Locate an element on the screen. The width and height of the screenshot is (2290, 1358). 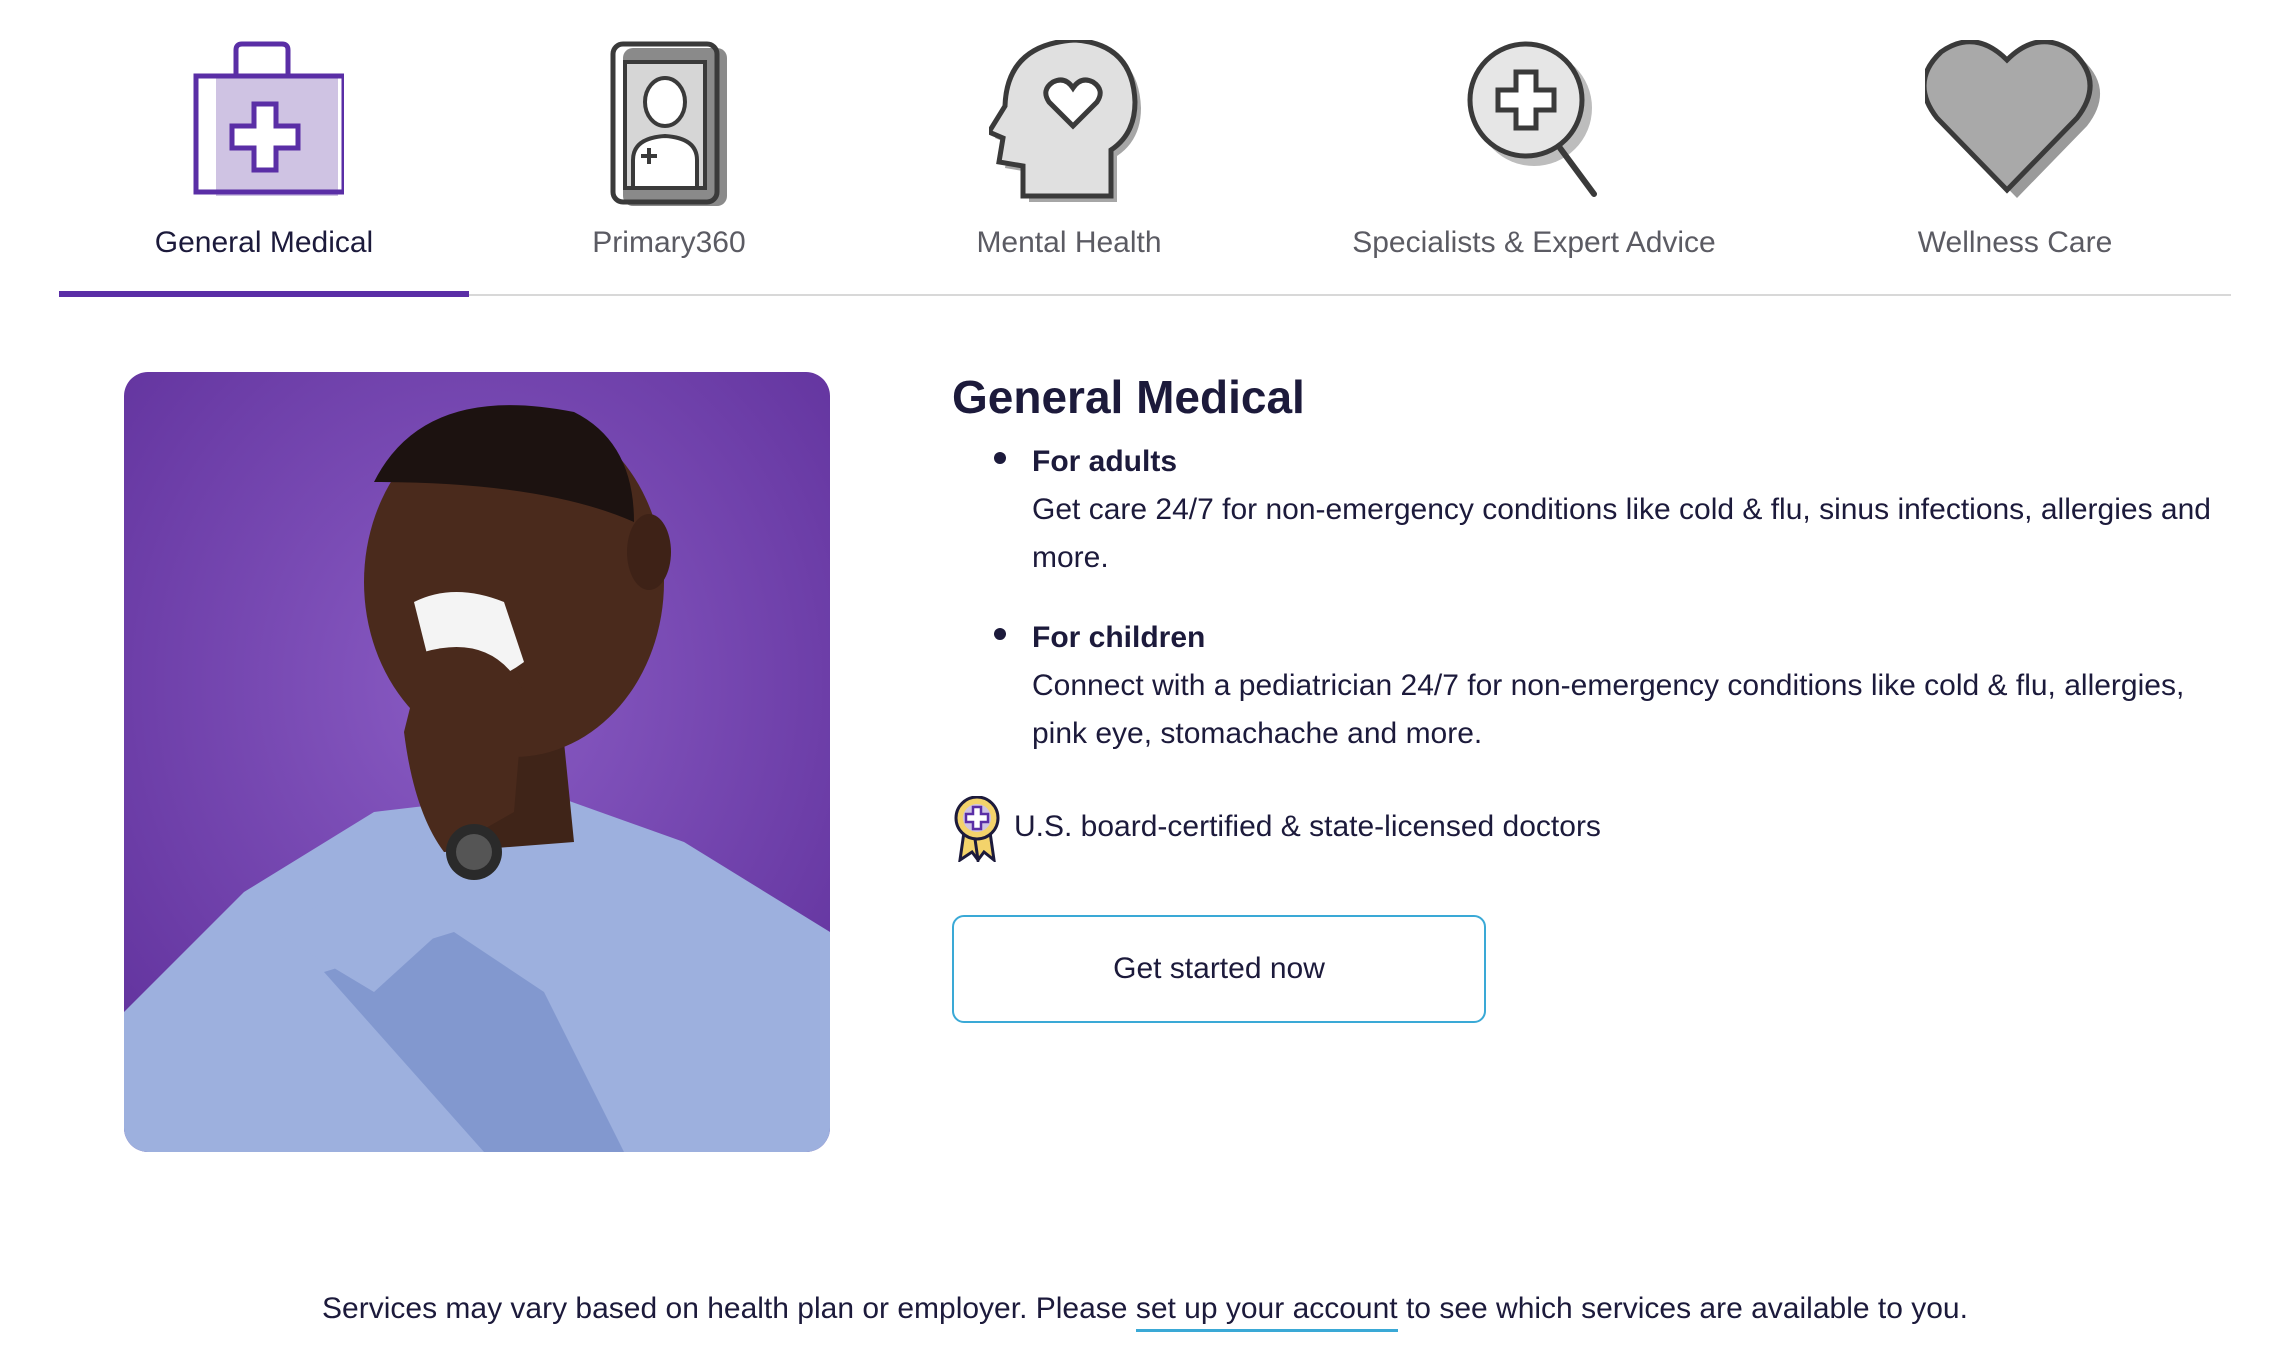
tab-general-medical: General Medical is located at coordinates (264, 148).